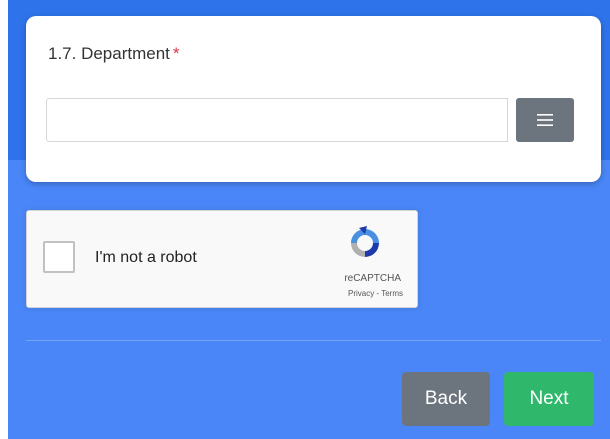 The height and width of the screenshot is (439, 610). I want to click on recaptcha-label: I'm not a robot, so click(146, 257).